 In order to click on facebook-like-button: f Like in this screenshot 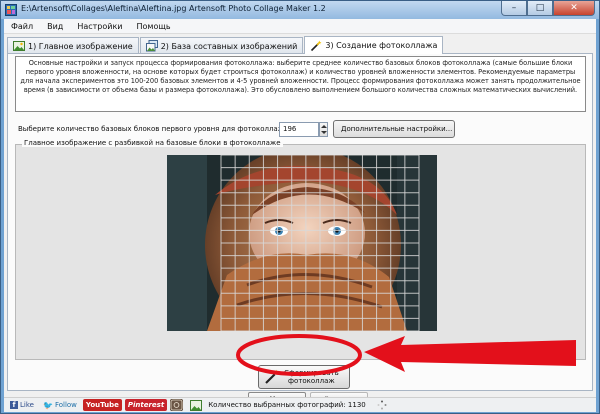, I will do `click(22, 405)`.